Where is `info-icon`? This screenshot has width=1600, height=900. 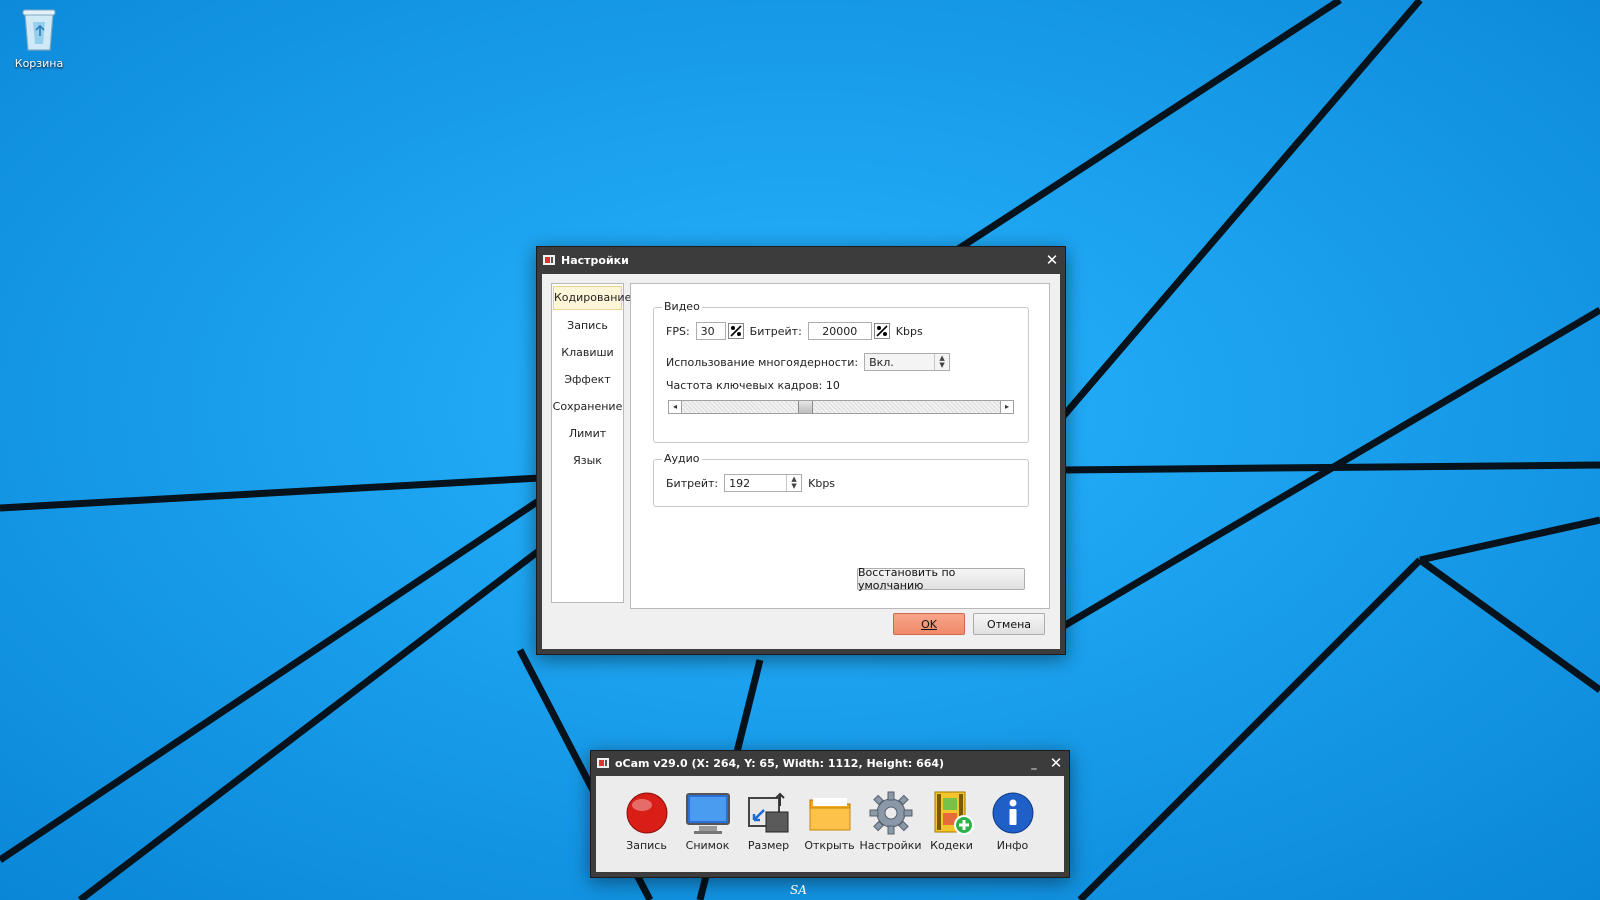
info-icon is located at coordinates (1012, 813).